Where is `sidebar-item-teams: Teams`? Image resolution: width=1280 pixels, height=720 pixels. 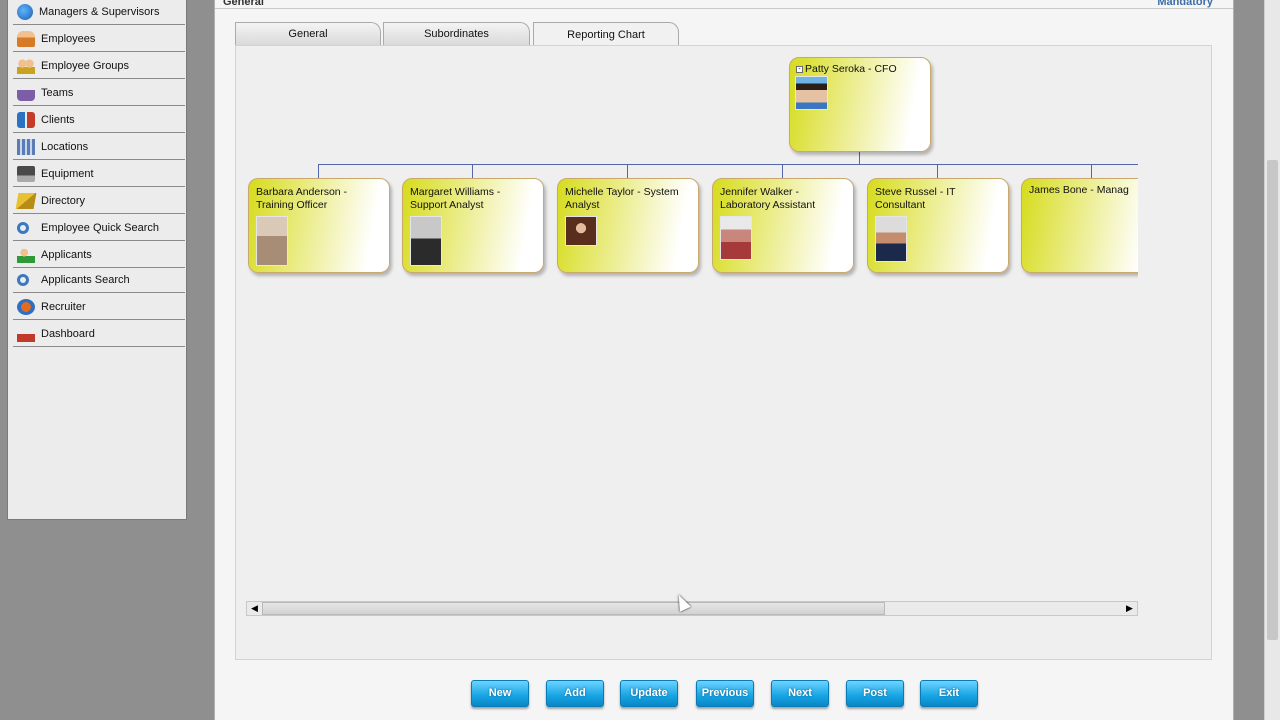 sidebar-item-teams: Teams is located at coordinates (99, 93).